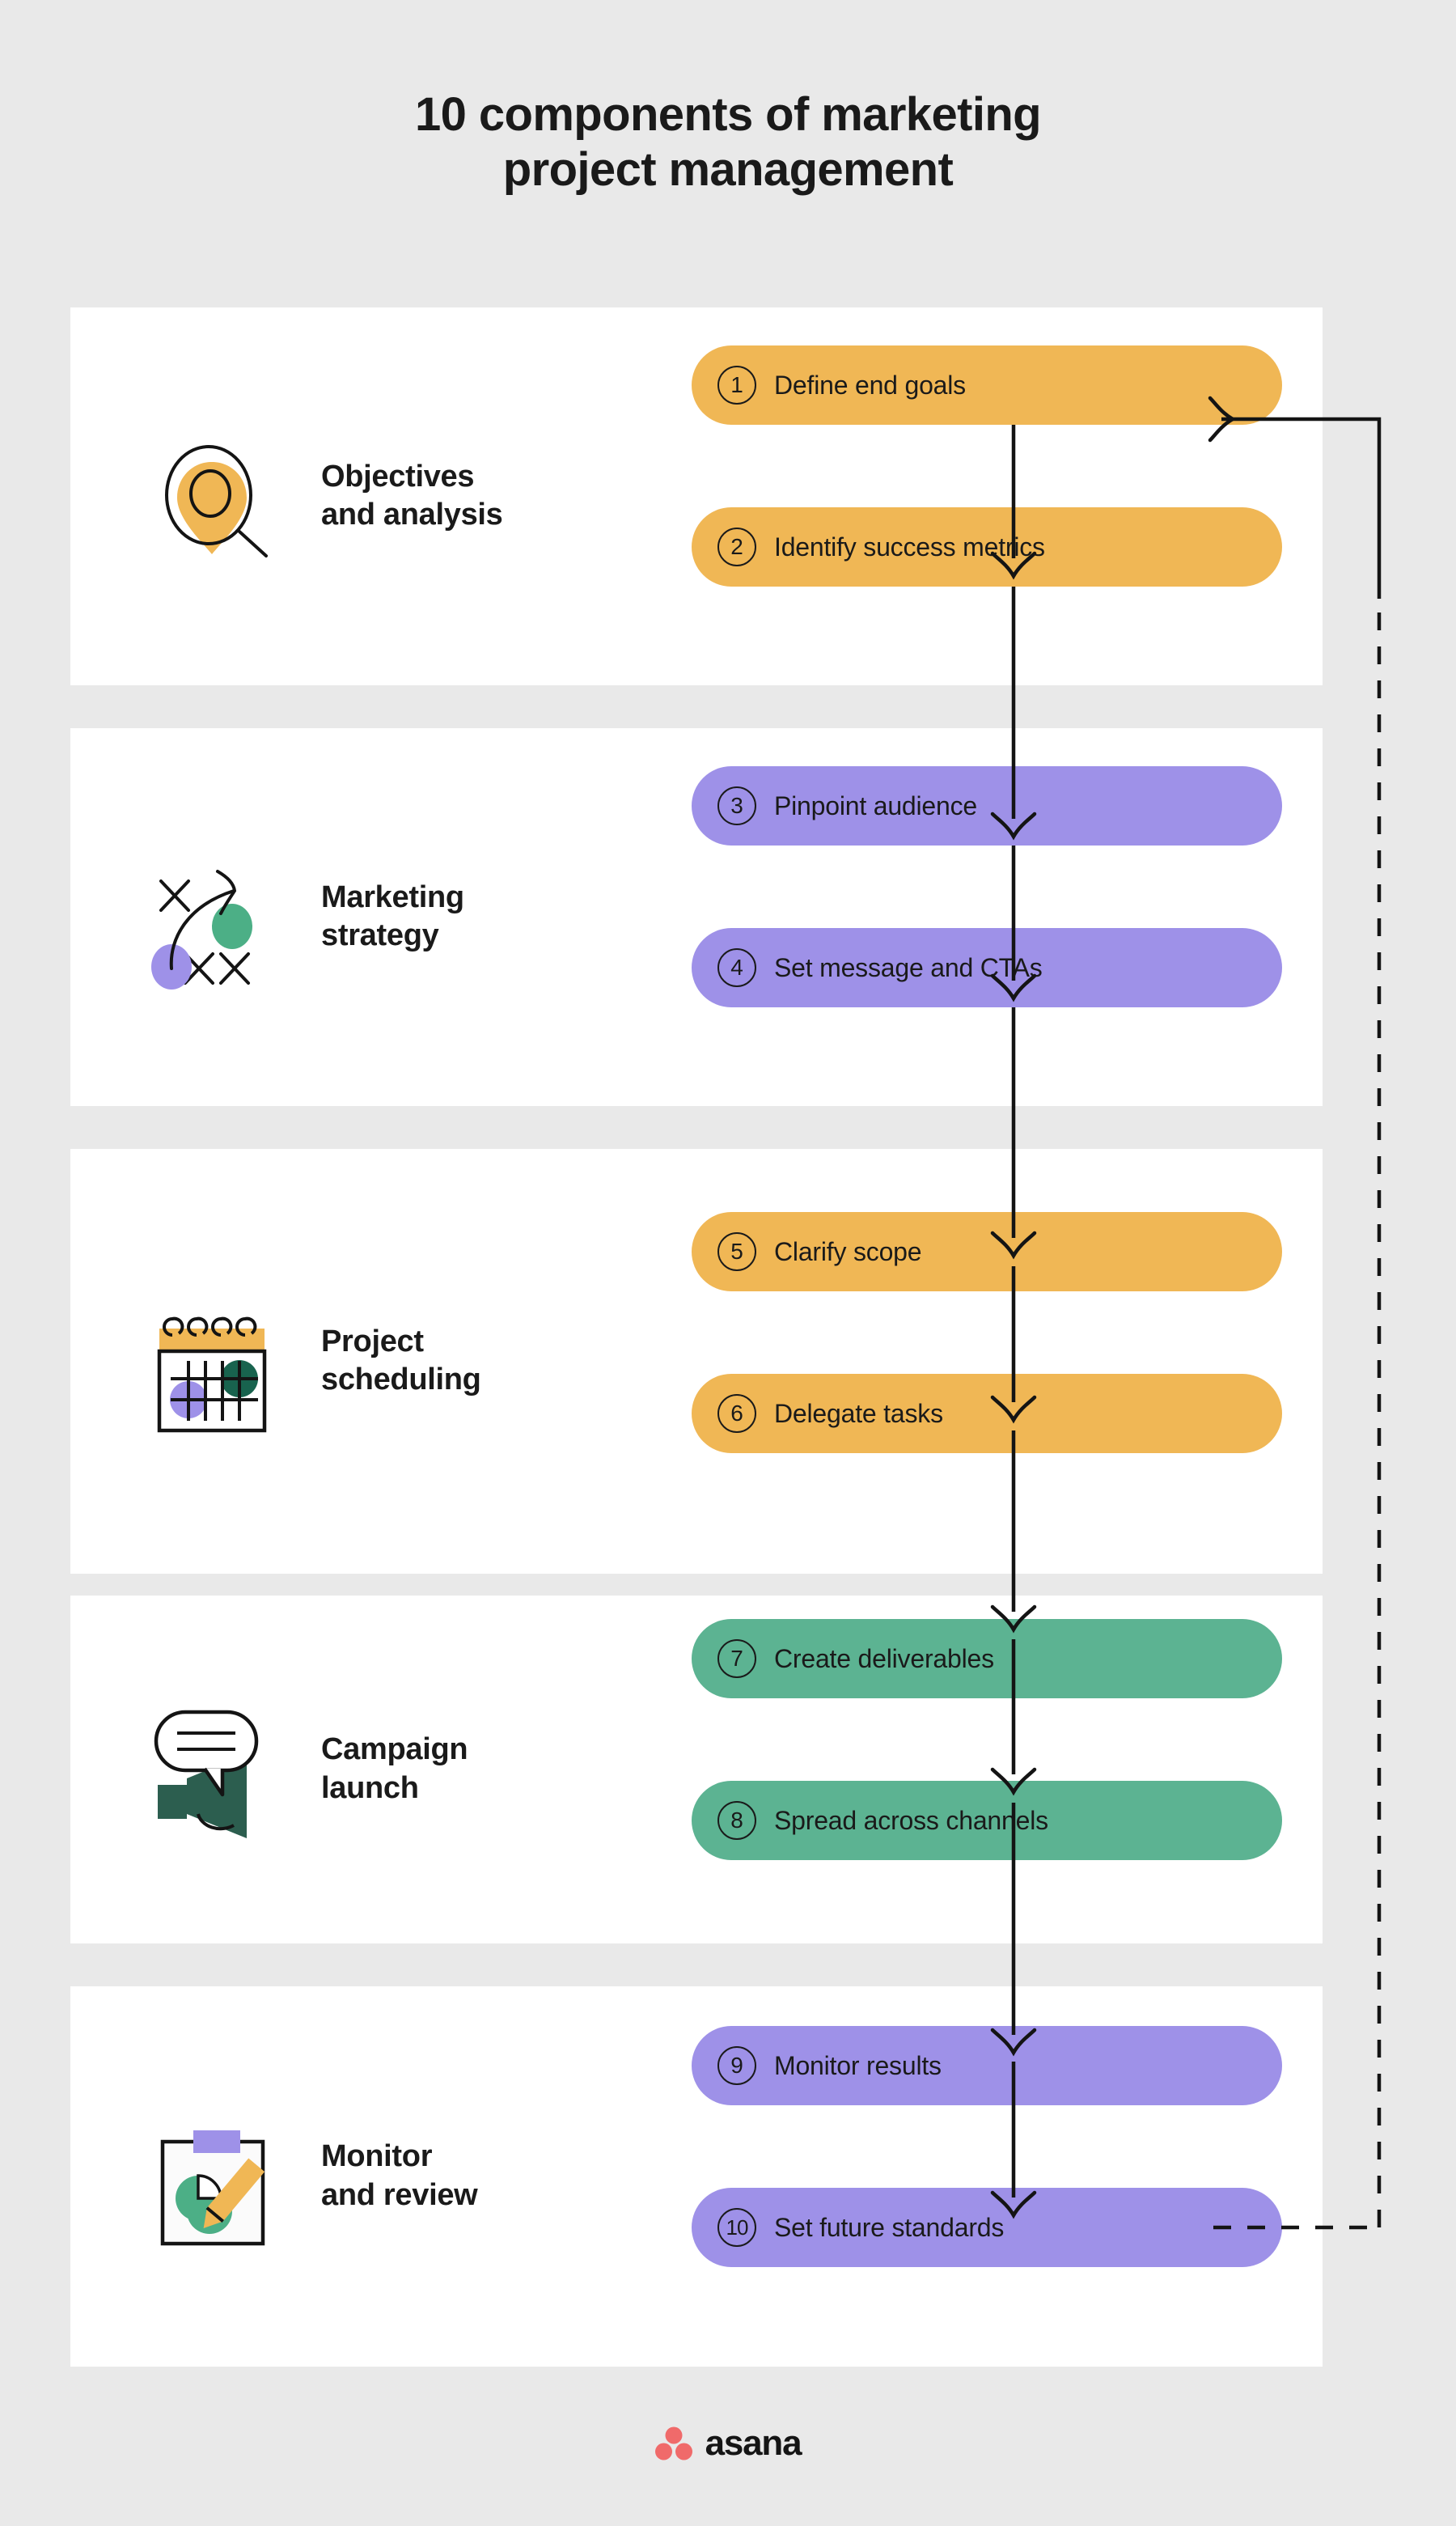  I want to click on step-pill-7: 7 Create deliverables, so click(987, 1659).